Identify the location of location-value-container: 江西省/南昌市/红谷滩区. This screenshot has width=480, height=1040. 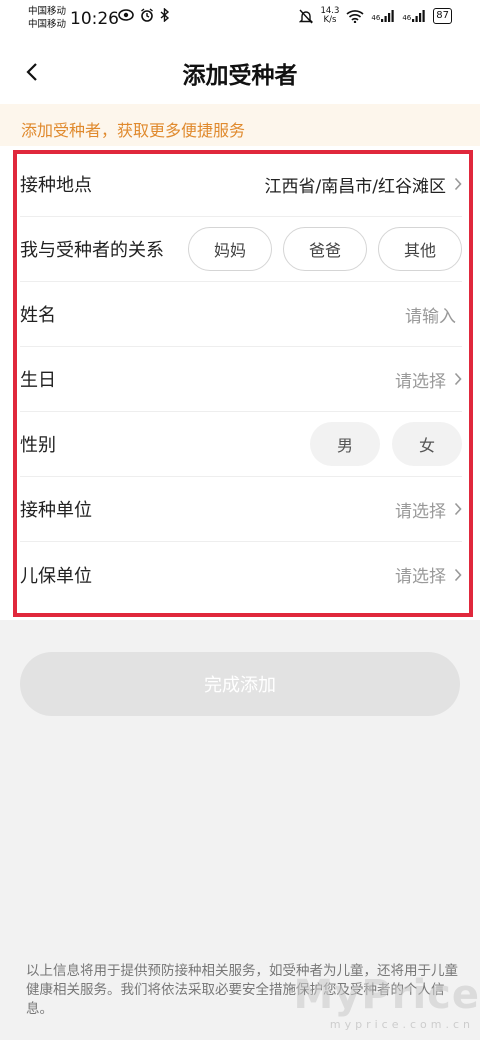
(363, 184).